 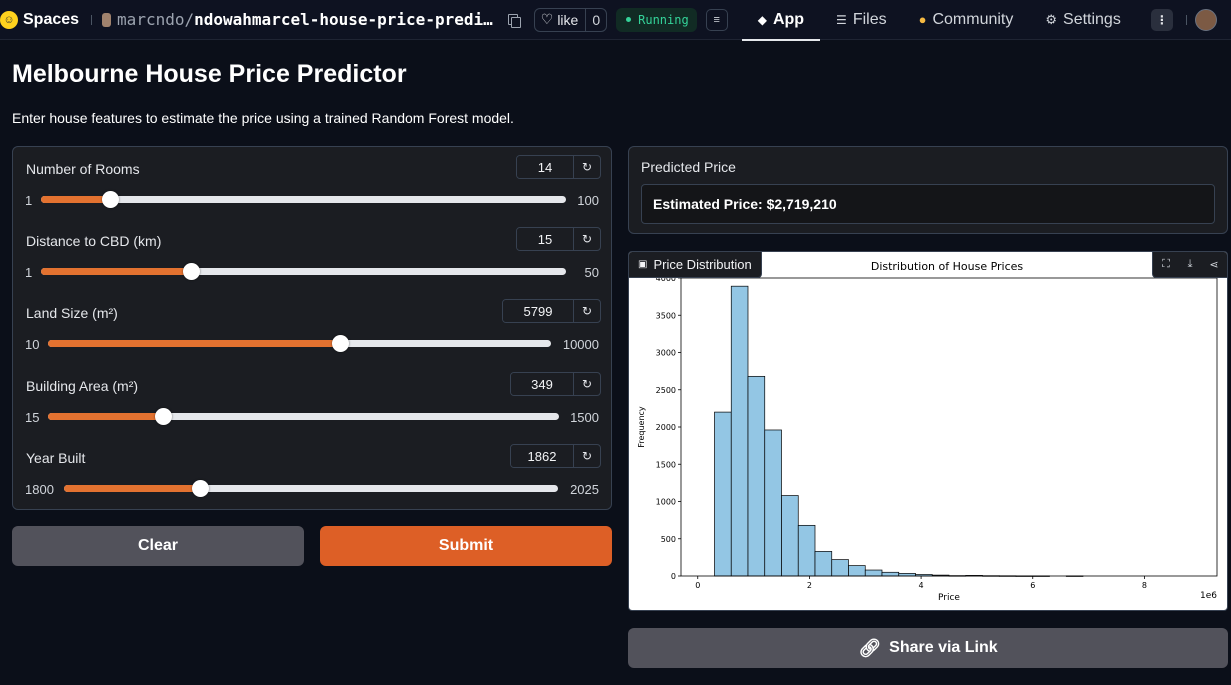 I want to click on rooms-number-field: 14 ↻, so click(x=558, y=167).